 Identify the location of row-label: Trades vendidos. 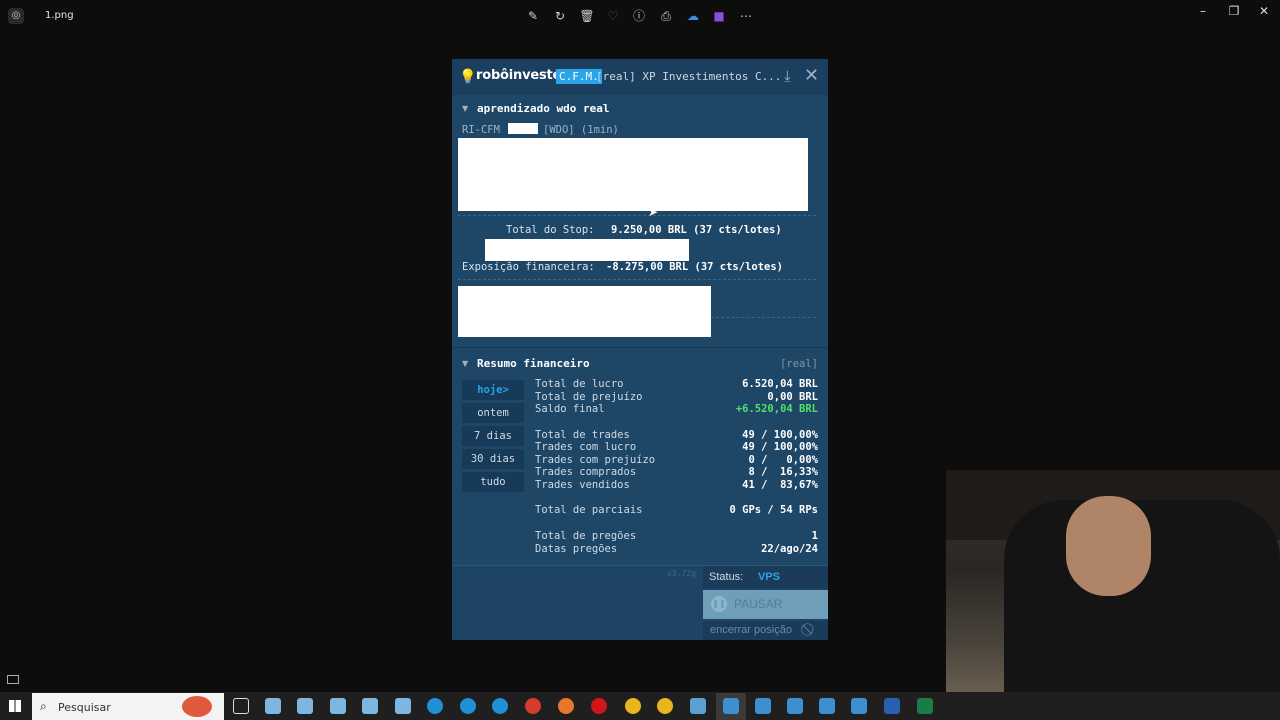
(582, 485).